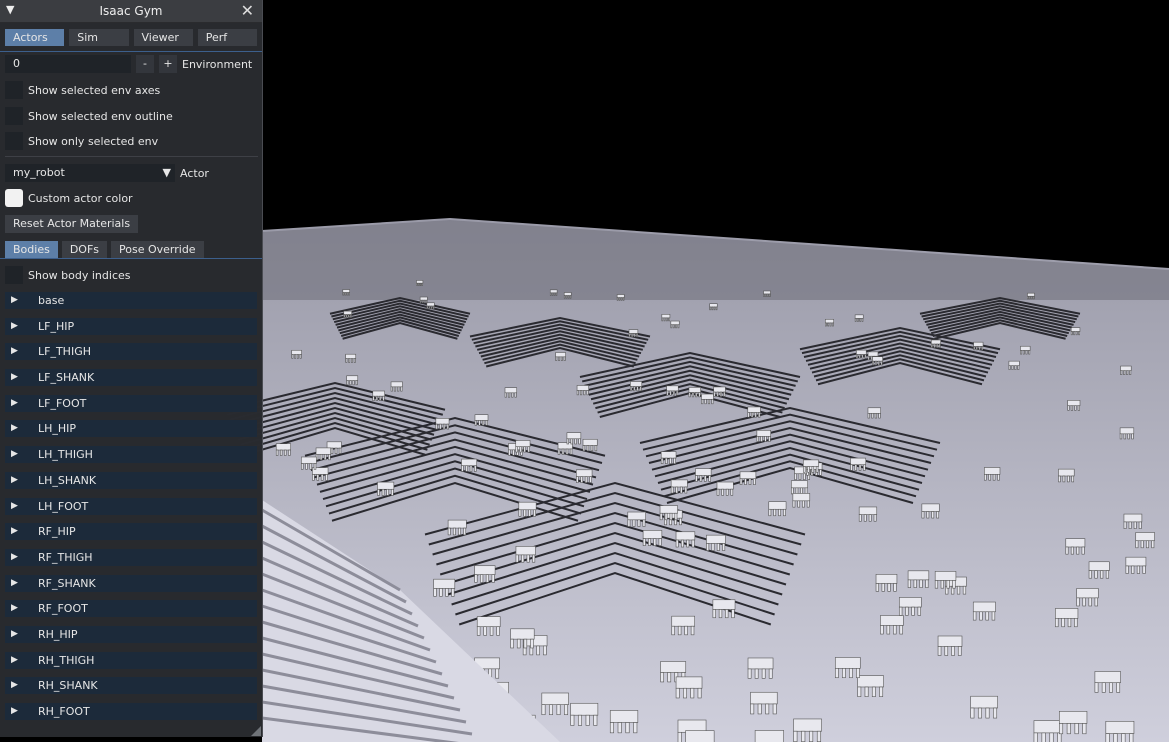 The width and height of the screenshot is (1169, 742). Describe the element at coordinates (131, 429) in the screenshot. I see `tree-item: ▶ LH_HIP` at that location.